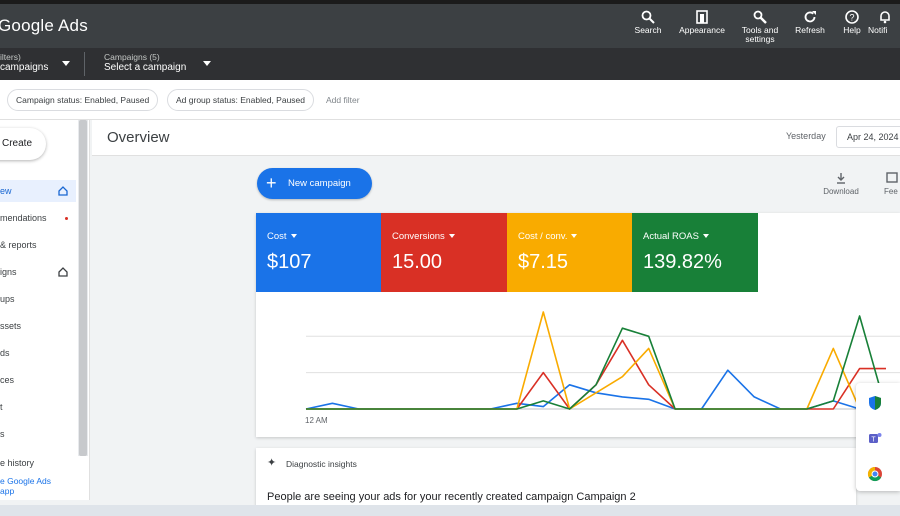 The width and height of the screenshot is (900, 516). Describe the element at coordinates (450, 510) in the screenshot. I see `os-taskbar` at that location.